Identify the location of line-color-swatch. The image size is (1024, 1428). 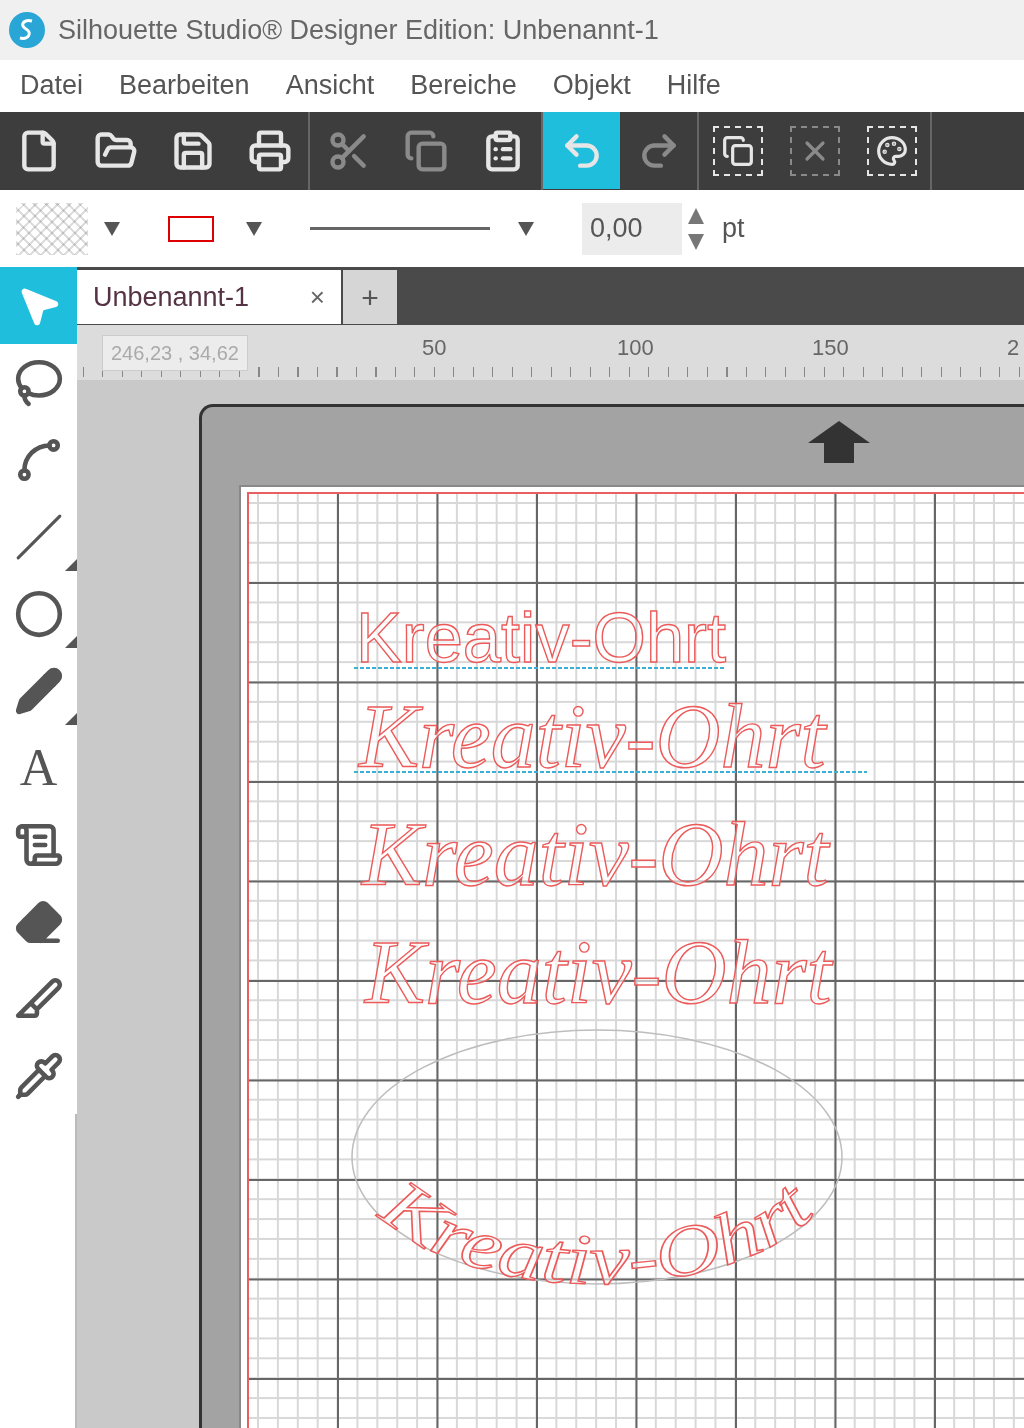
(191, 228).